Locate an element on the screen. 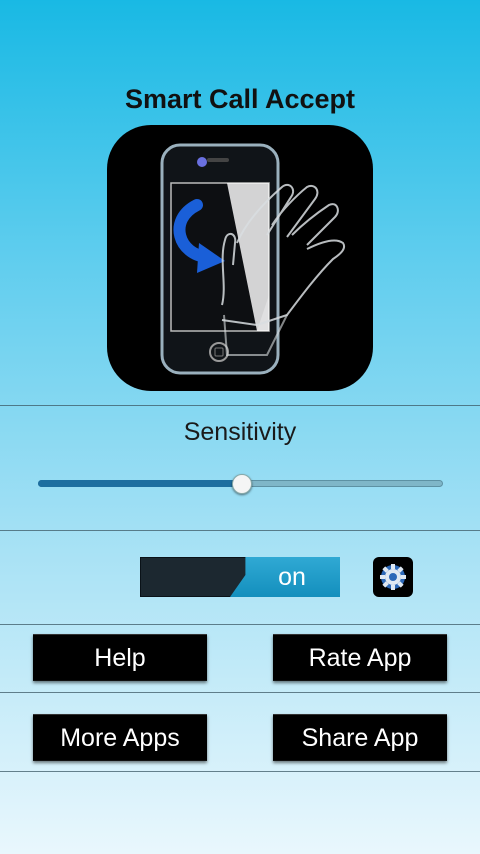 The image size is (480, 854). sensitivity-slider is located at coordinates (240, 484).